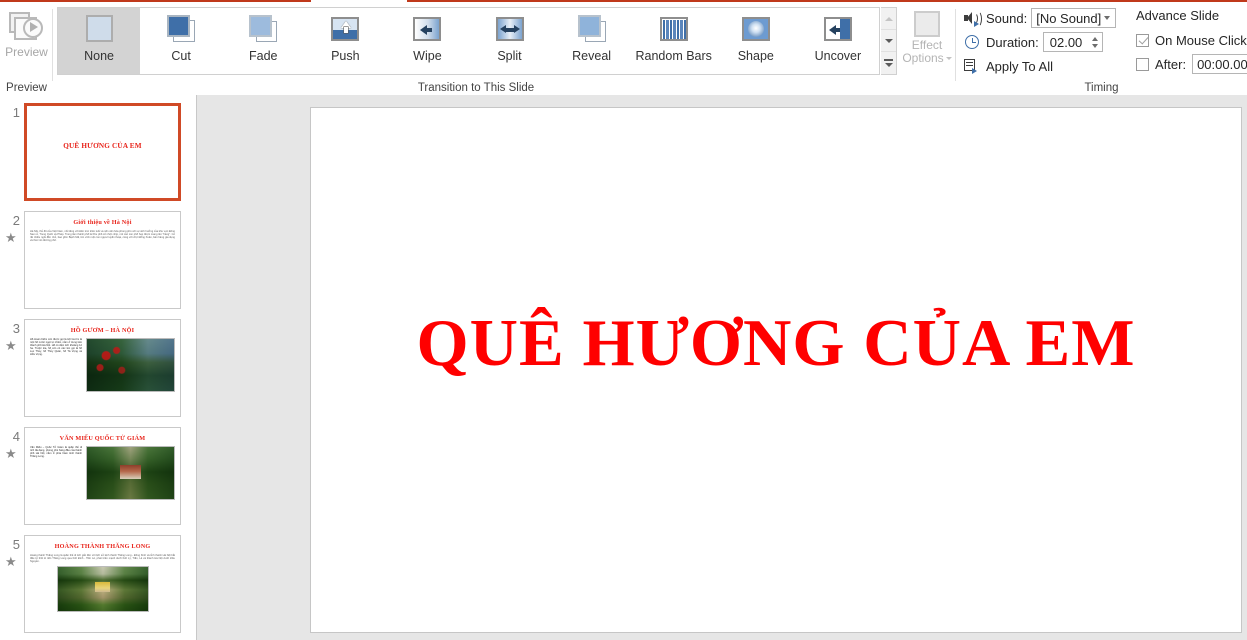 This screenshot has height=640, width=1247. What do you see at coordinates (52, 45) in the screenshot?
I see `group-divider` at bounding box center [52, 45].